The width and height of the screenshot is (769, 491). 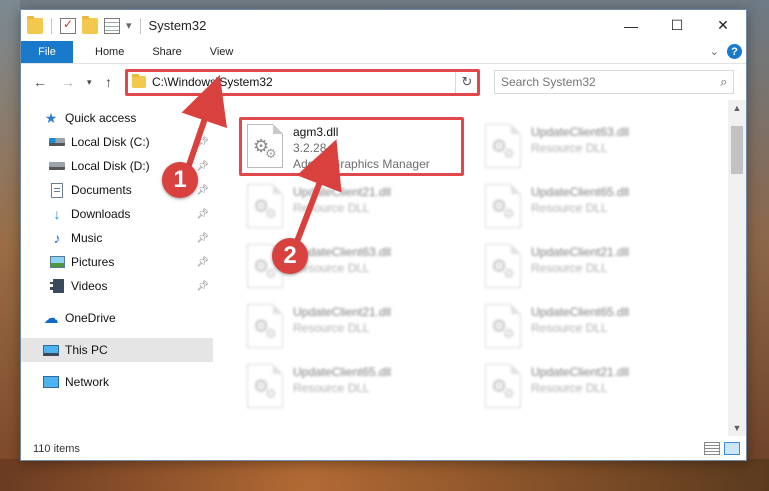 What do you see at coordinates (166, 52) in the screenshot?
I see `tab-share: Share` at bounding box center [166, 52].